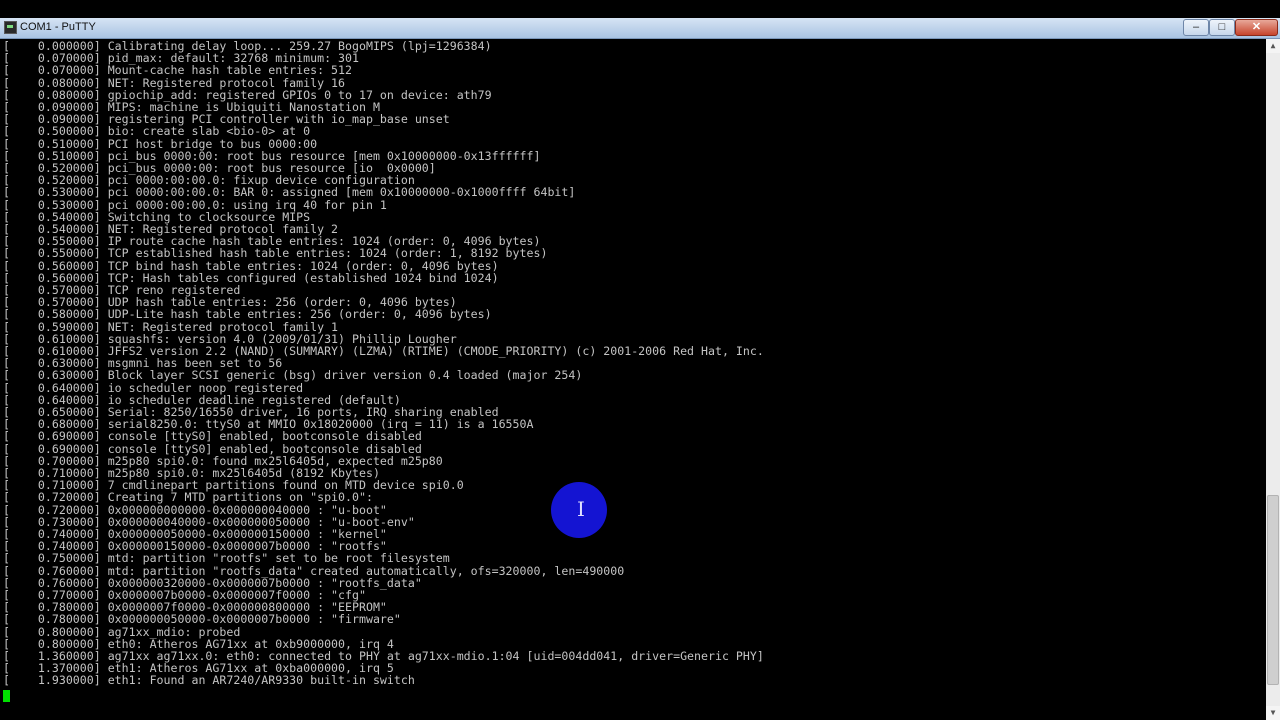 The image size is (1280, 720). I want to click on scroll-thumb, so click(1273, 590).